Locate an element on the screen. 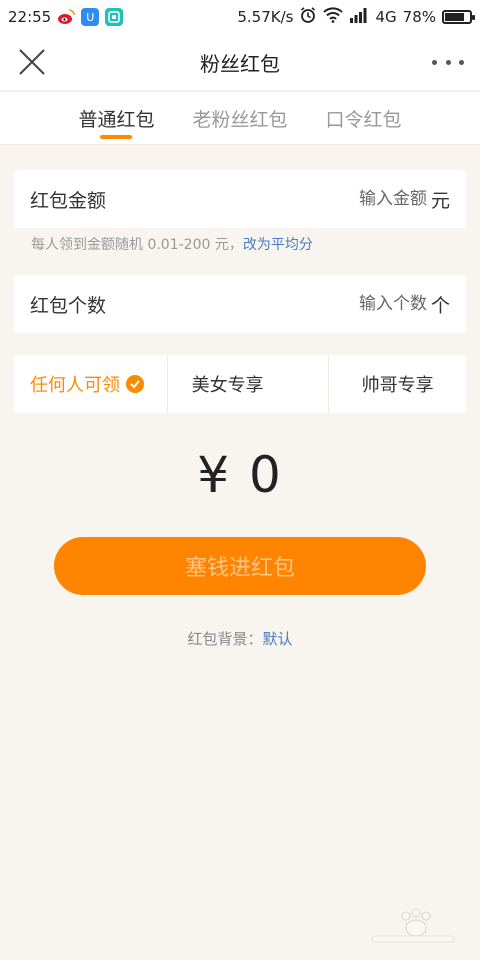  alarm-icon is located at coordinates (308, 17).